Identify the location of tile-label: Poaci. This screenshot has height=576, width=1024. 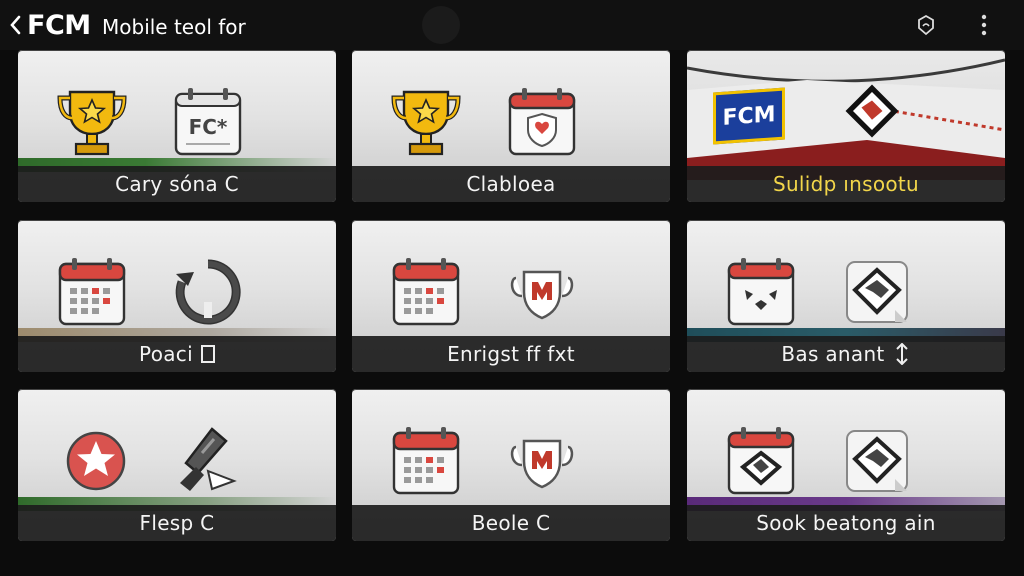
(177, 354).